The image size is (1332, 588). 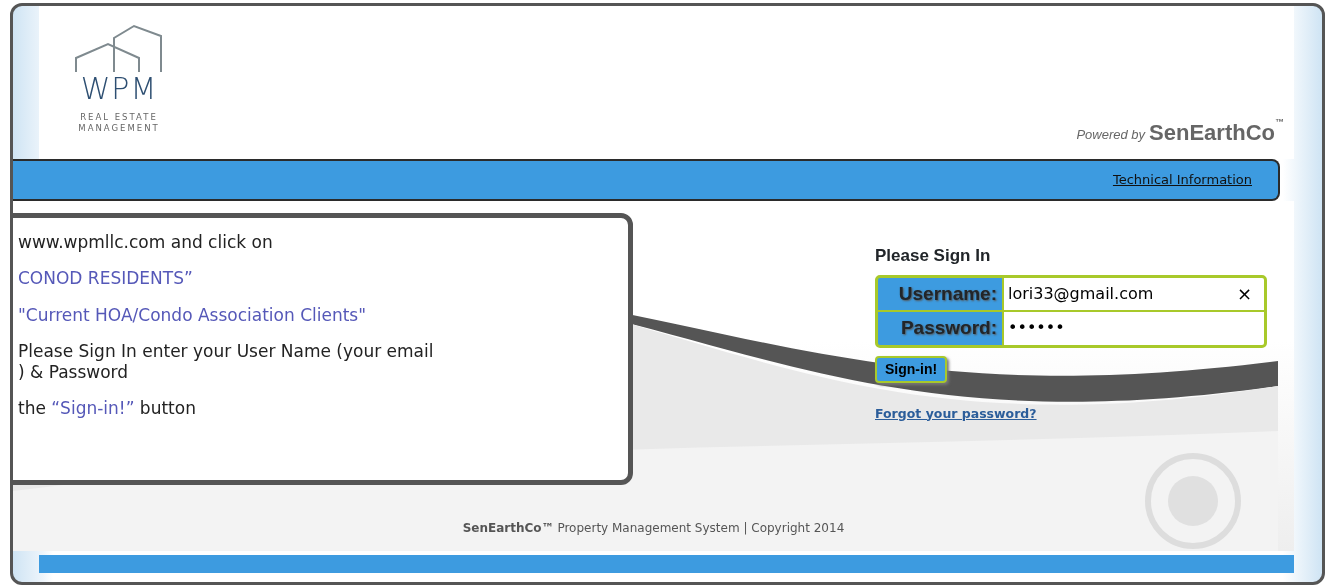 I want to click on forgot-password-link: Forgot your password?, so click(x=956, y=414).